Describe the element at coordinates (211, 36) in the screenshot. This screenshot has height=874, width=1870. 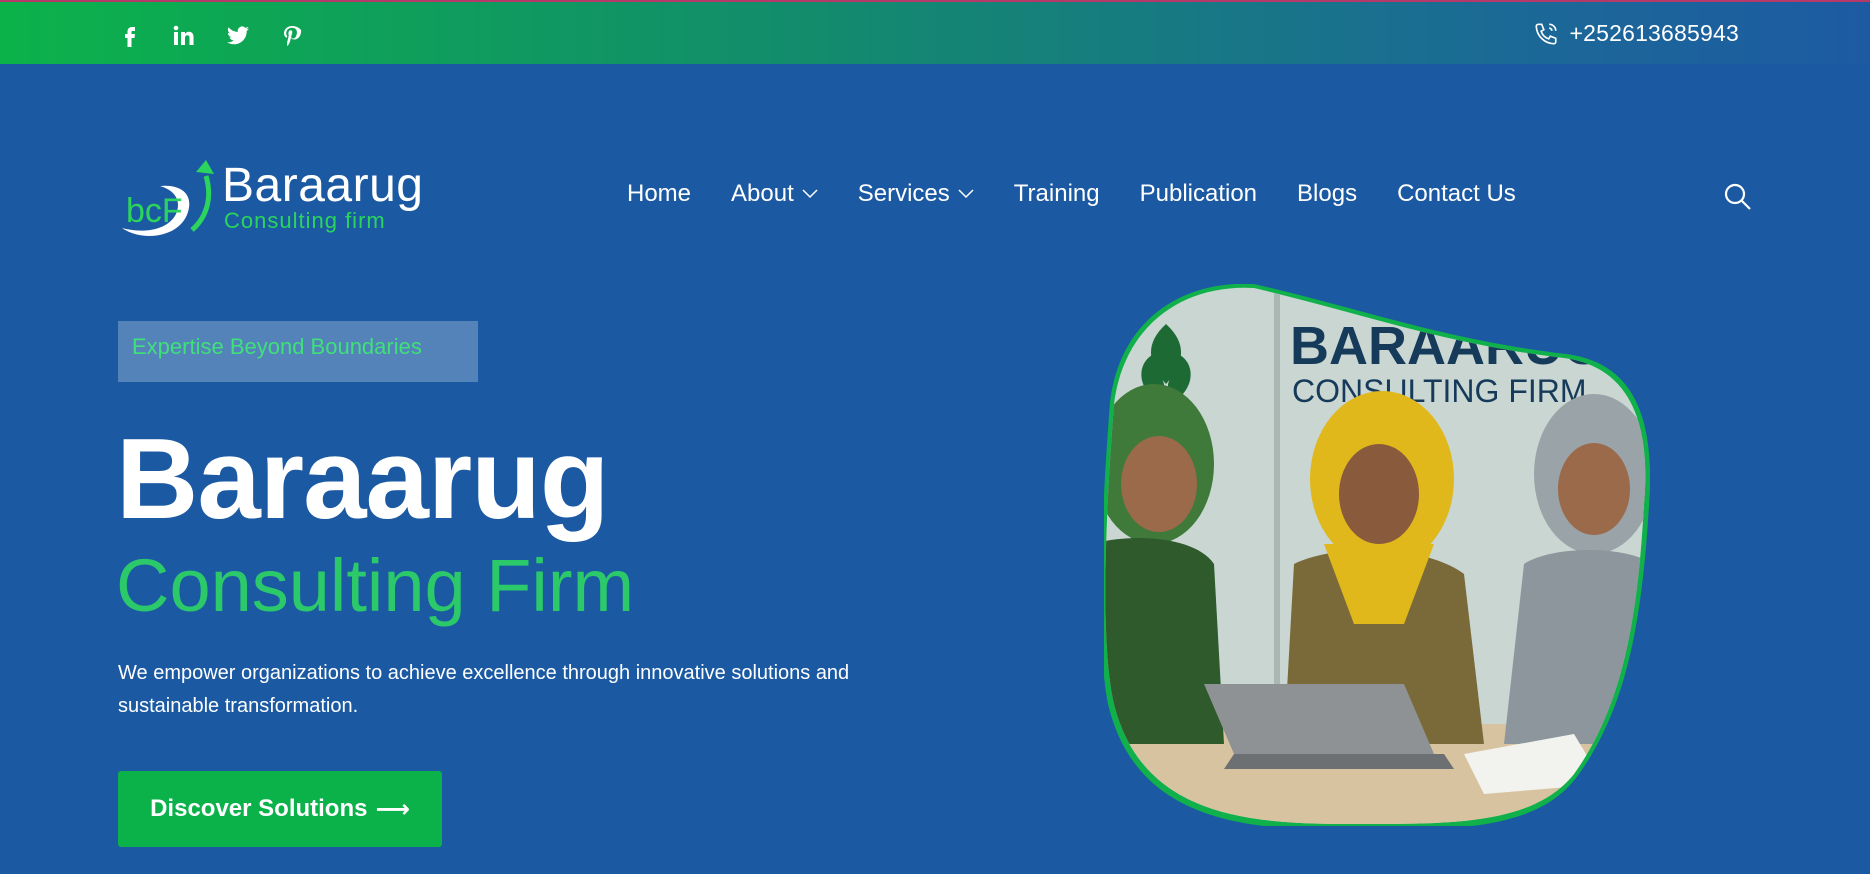
I see `social-links` at that location.